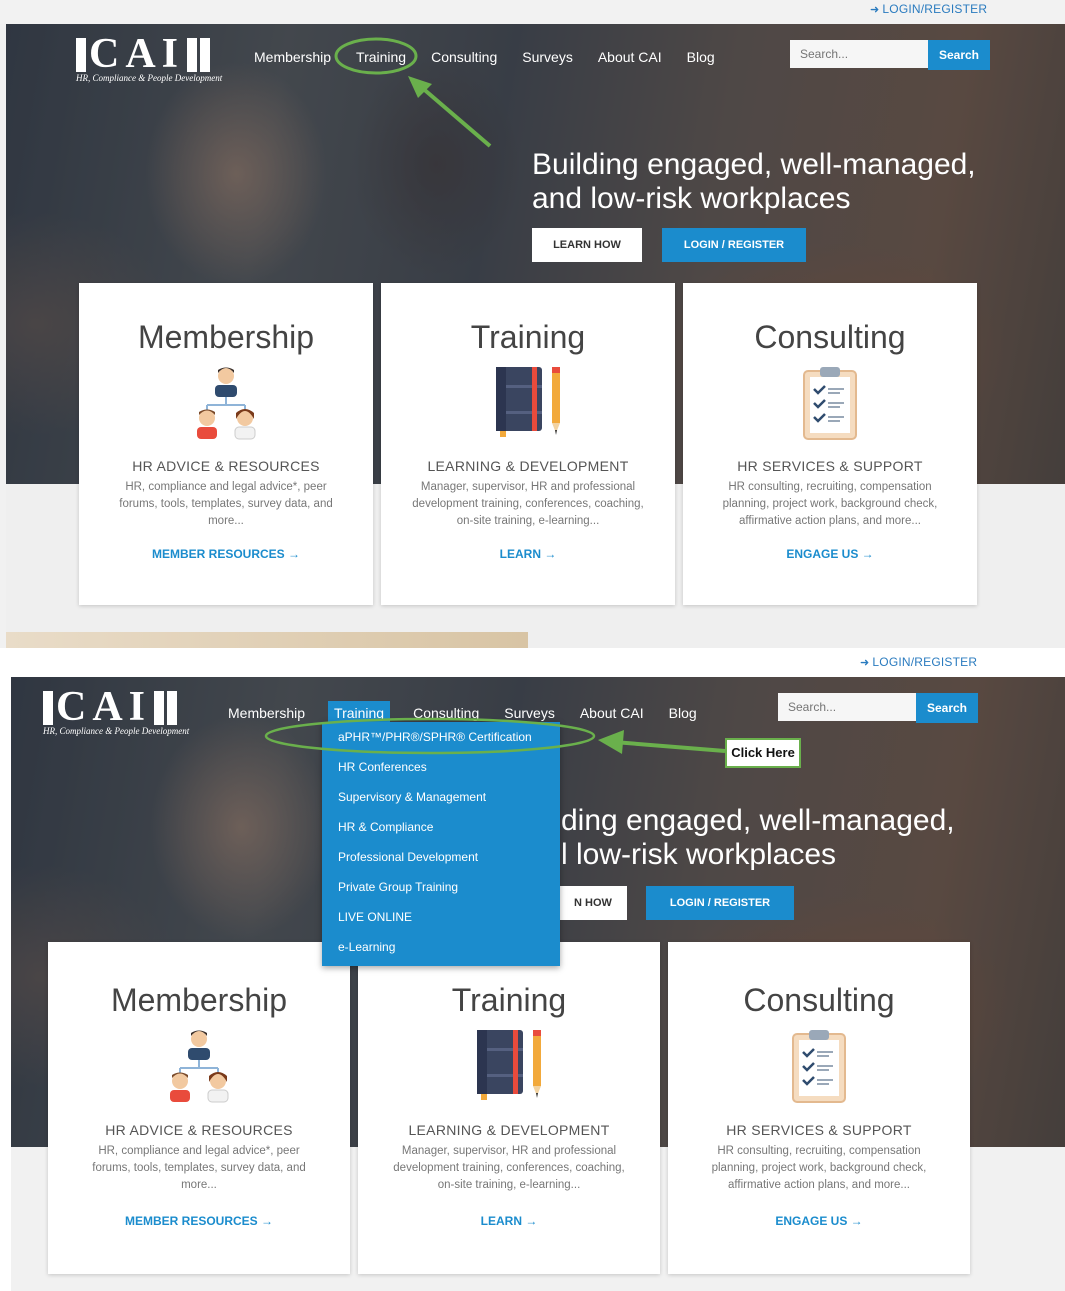  Describe the element at coordinates (441, 827) in the screenshot. I see `menu-item-hr-compliance: HR & Compliance` at that location.